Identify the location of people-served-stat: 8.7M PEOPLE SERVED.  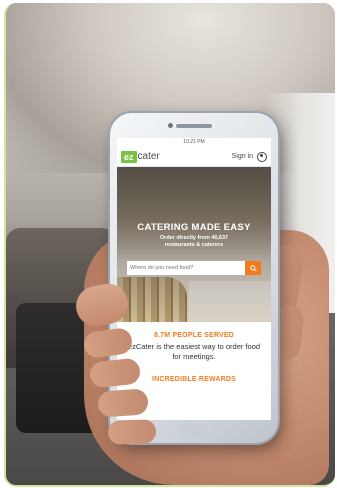
(194, 335).